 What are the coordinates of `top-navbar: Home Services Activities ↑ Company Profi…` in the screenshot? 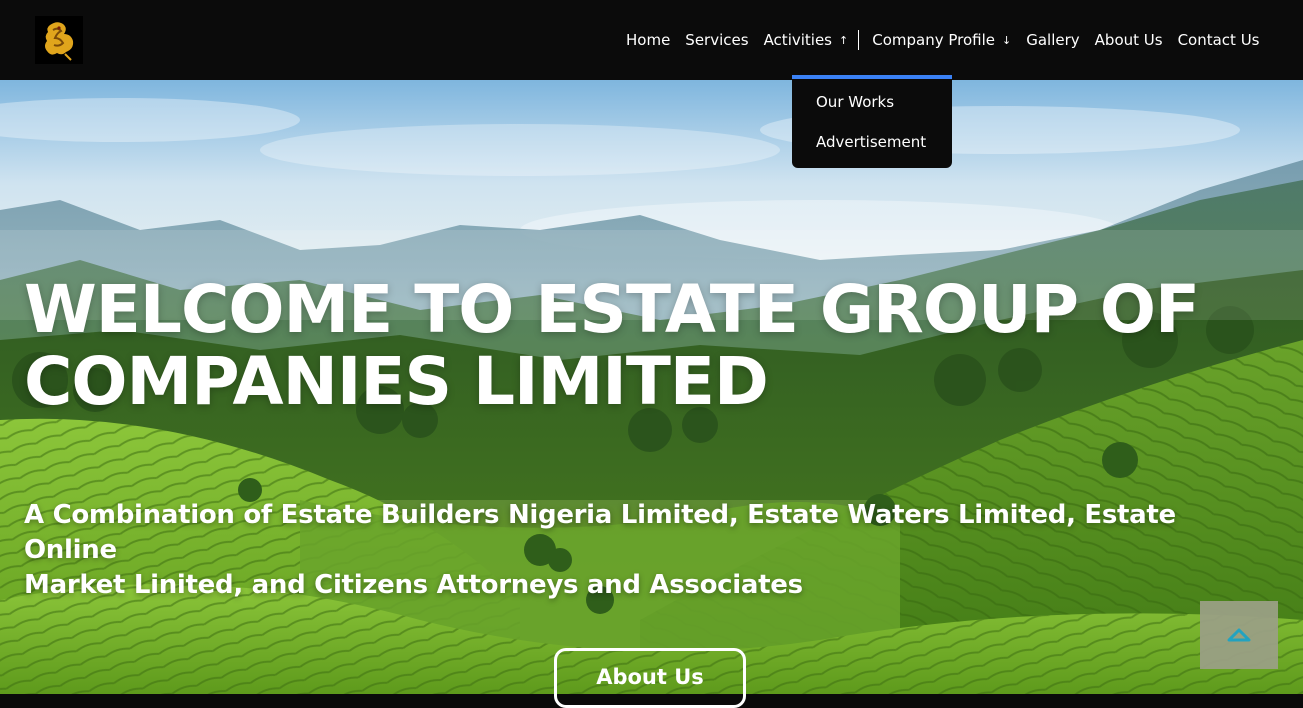 It's located at (651, 40).